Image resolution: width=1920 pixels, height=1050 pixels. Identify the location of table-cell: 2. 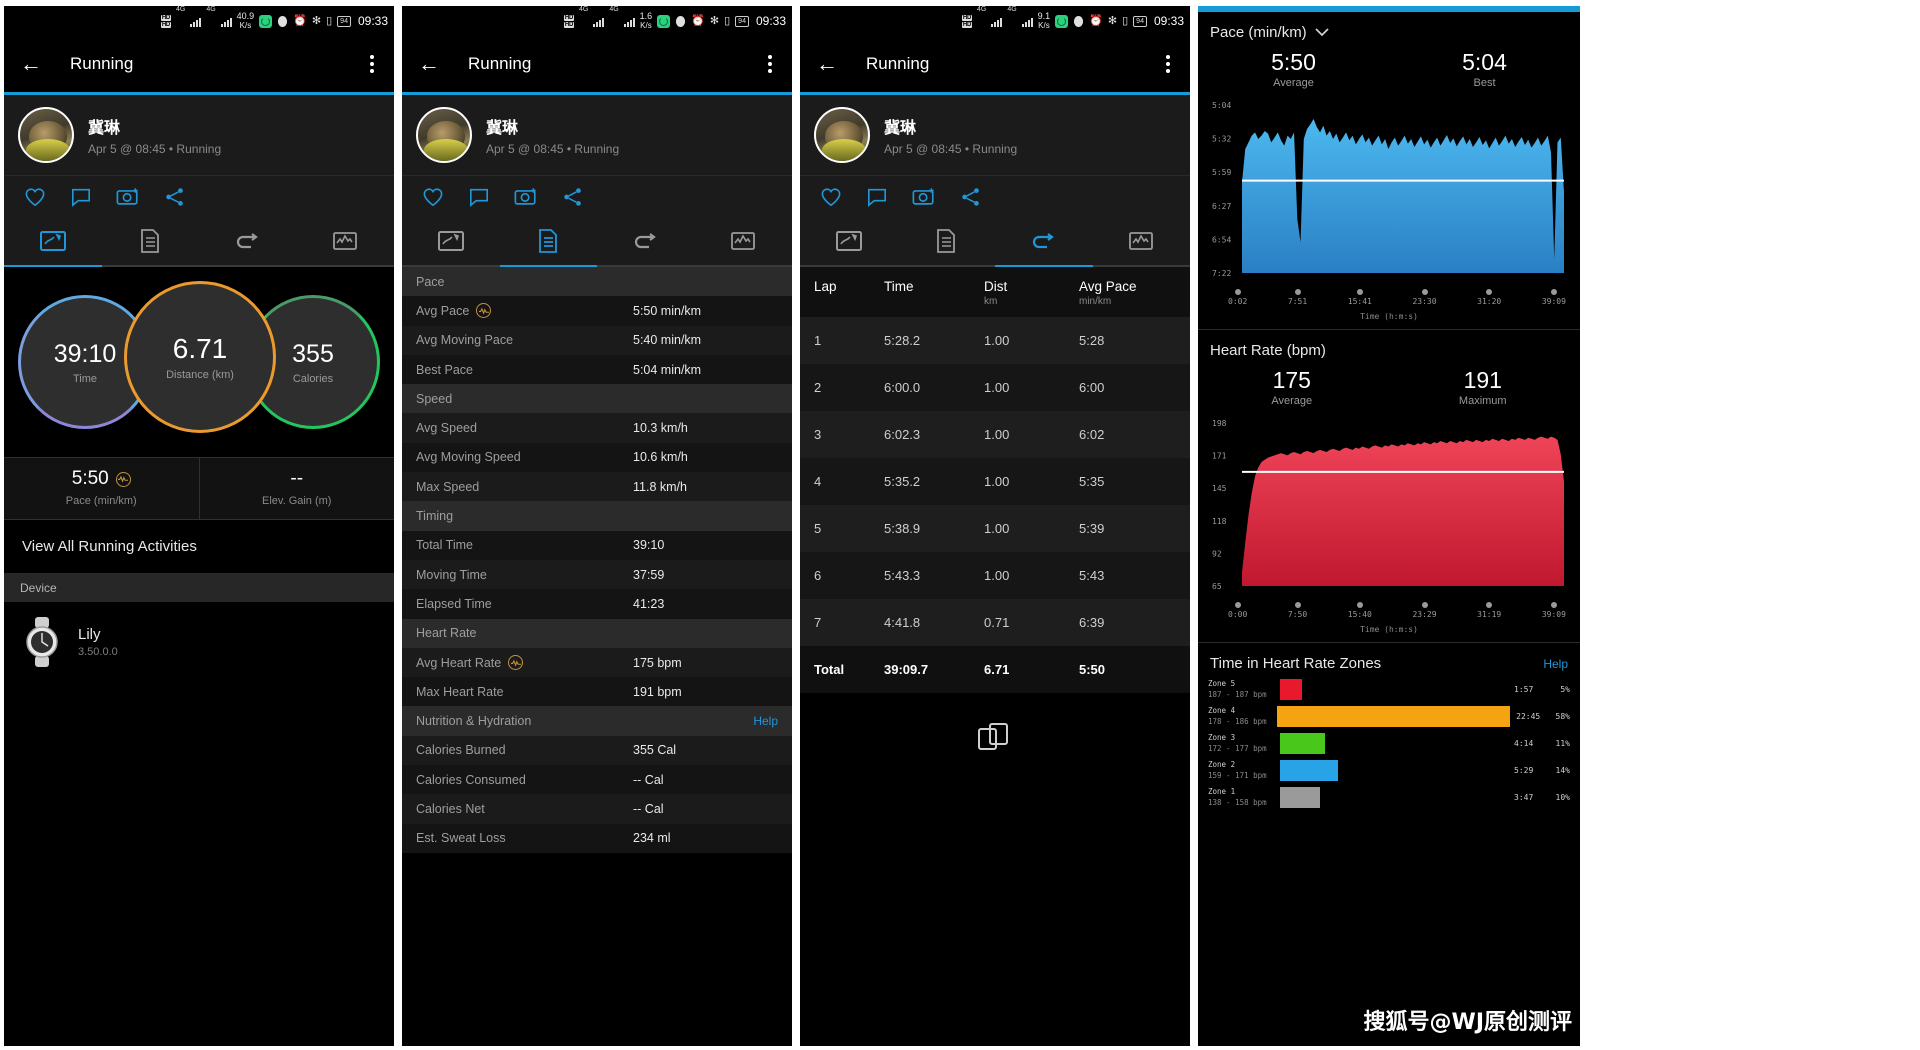
(818, 387).